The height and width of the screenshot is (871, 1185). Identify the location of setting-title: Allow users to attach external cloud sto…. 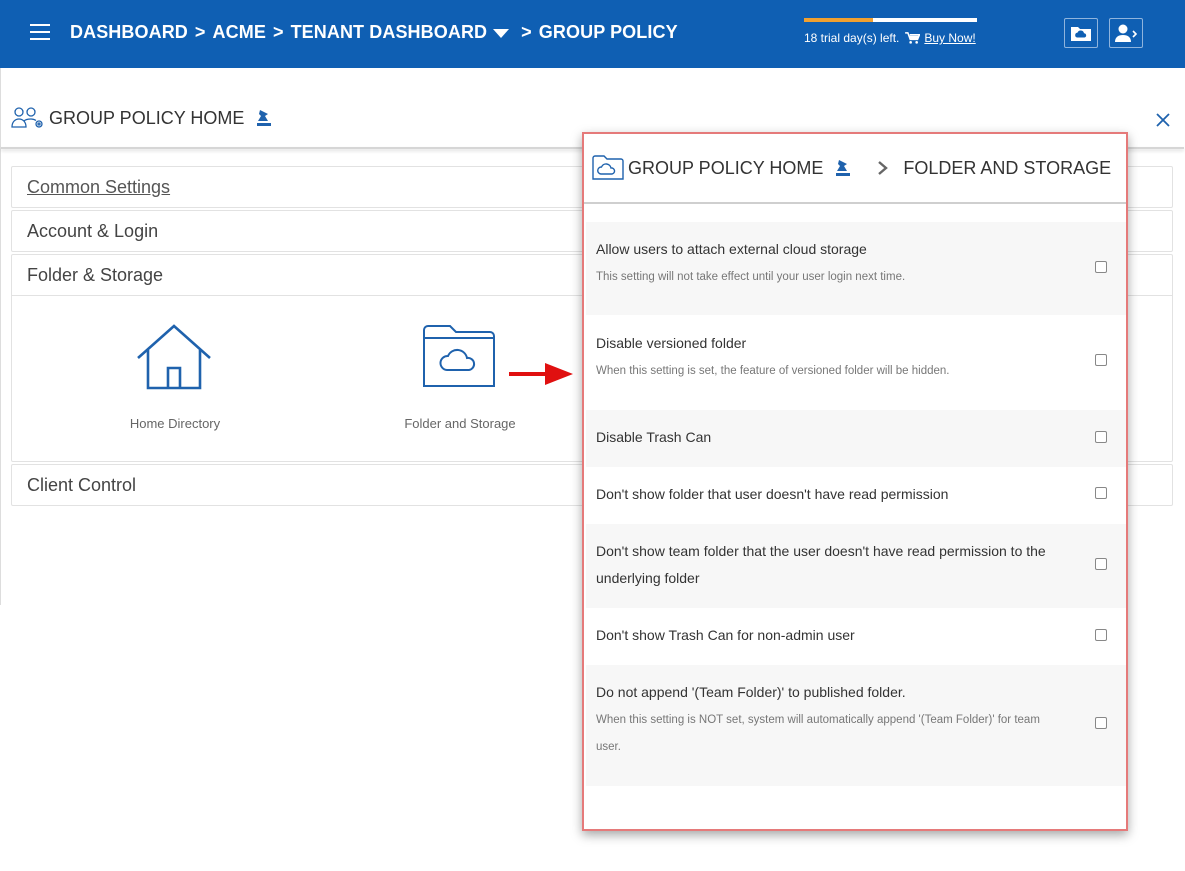
(731, 249).